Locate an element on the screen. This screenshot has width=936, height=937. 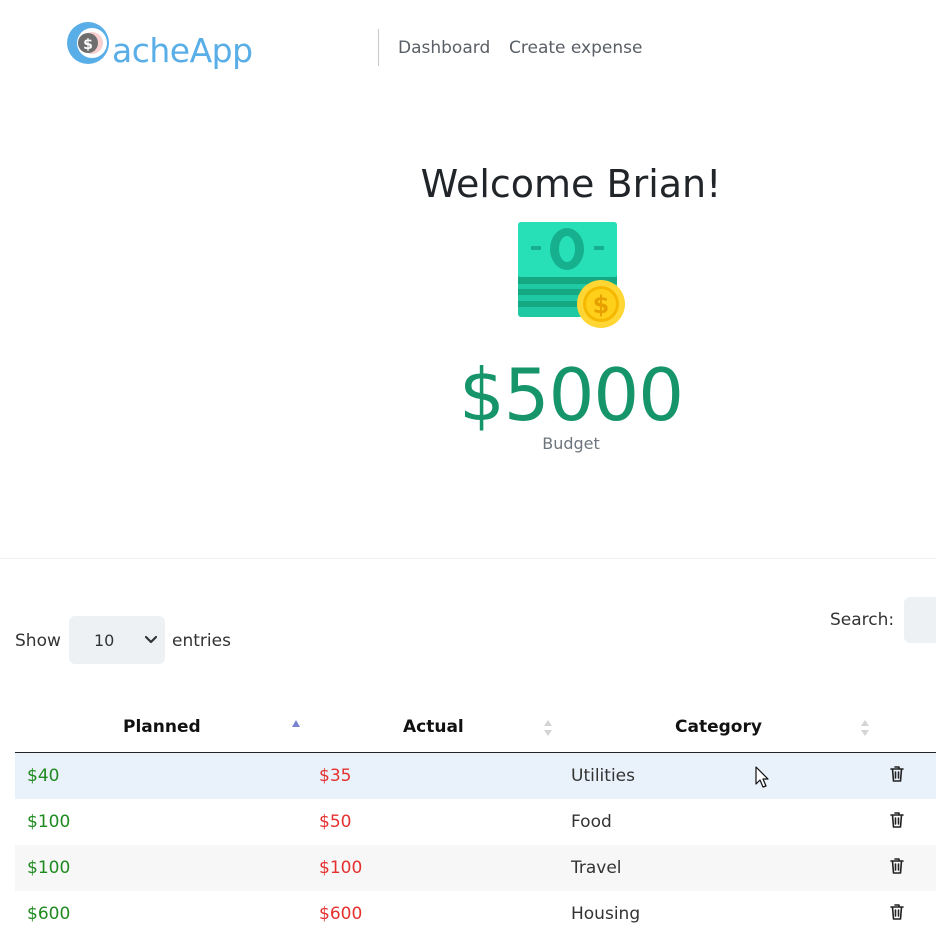
budget-label: Budget is located at coordinates (571, 443).